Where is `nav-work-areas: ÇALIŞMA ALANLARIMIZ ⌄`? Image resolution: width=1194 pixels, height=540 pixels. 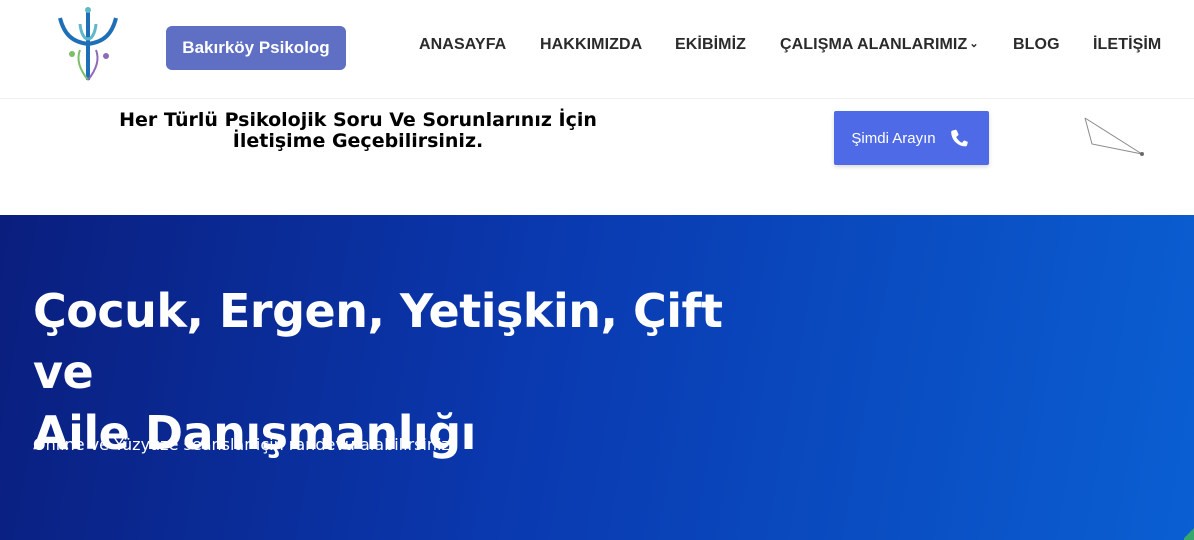
nav-work-areas: ÇALIŞMA ALANLARIMIZ ⌄ is located at coordinates (879, 45).